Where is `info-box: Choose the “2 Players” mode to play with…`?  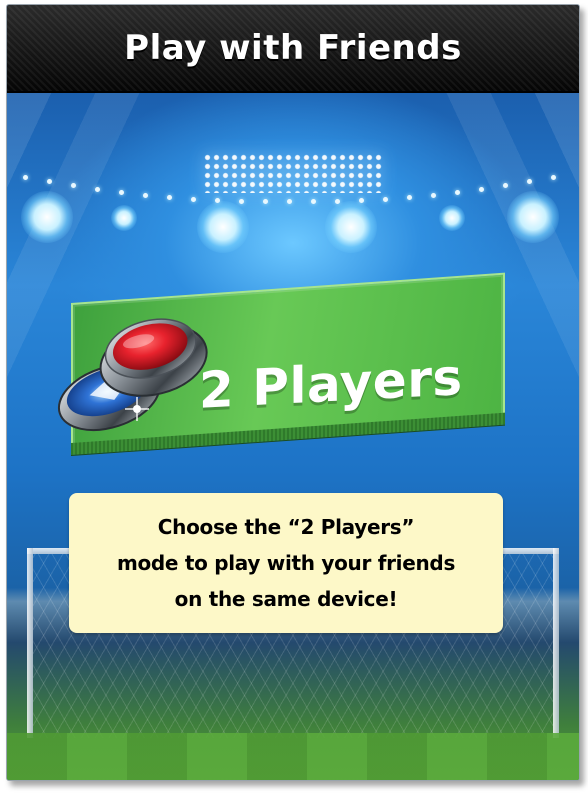
info-box: Choose the “2 Players” mode to play with… is located at coordinates (286, 563).